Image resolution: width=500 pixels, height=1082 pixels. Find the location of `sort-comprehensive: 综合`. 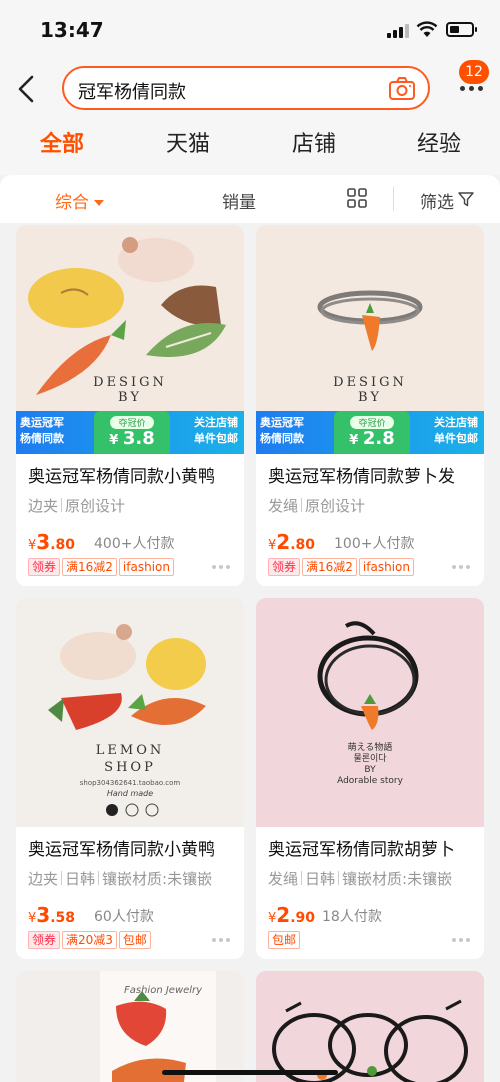

sort-comprehensive: 综合 is located at coordinates (79, 200).